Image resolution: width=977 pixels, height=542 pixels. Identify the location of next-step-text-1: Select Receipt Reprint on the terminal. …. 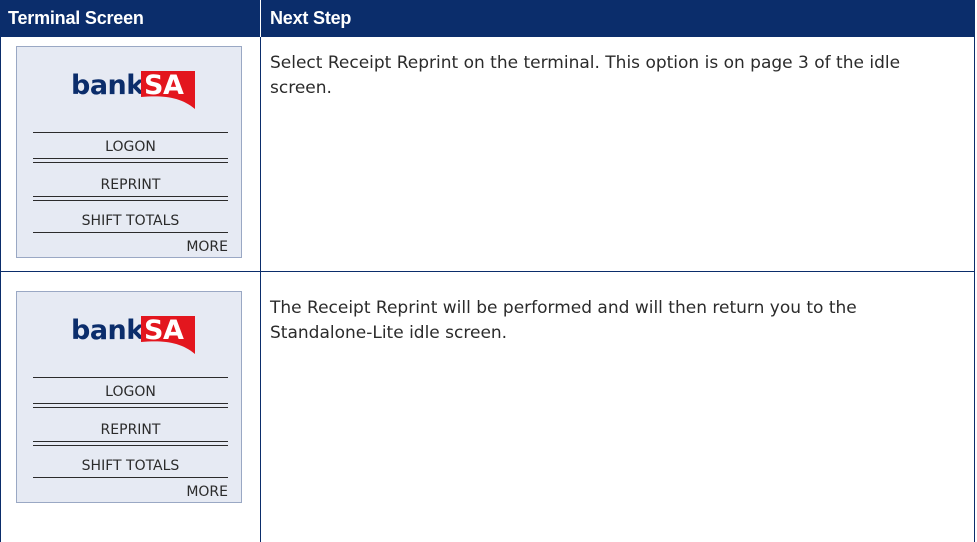
(585, 75).